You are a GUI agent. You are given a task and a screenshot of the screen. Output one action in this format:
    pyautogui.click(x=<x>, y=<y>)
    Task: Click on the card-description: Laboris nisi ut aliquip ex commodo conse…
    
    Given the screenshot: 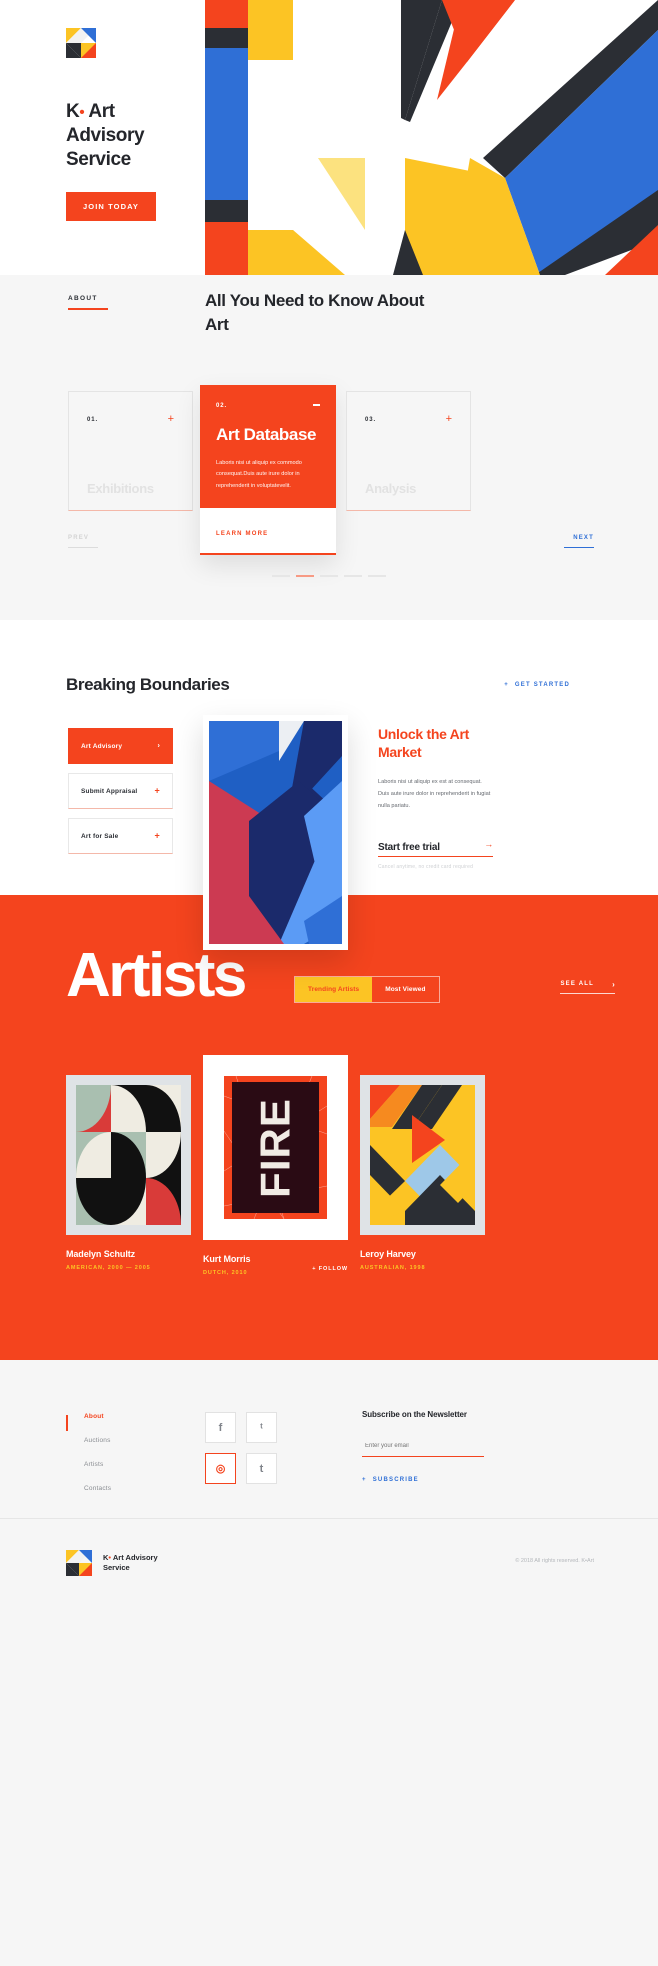 What is the action you would take?
    pyautogui.click(x=259, y=474)
    